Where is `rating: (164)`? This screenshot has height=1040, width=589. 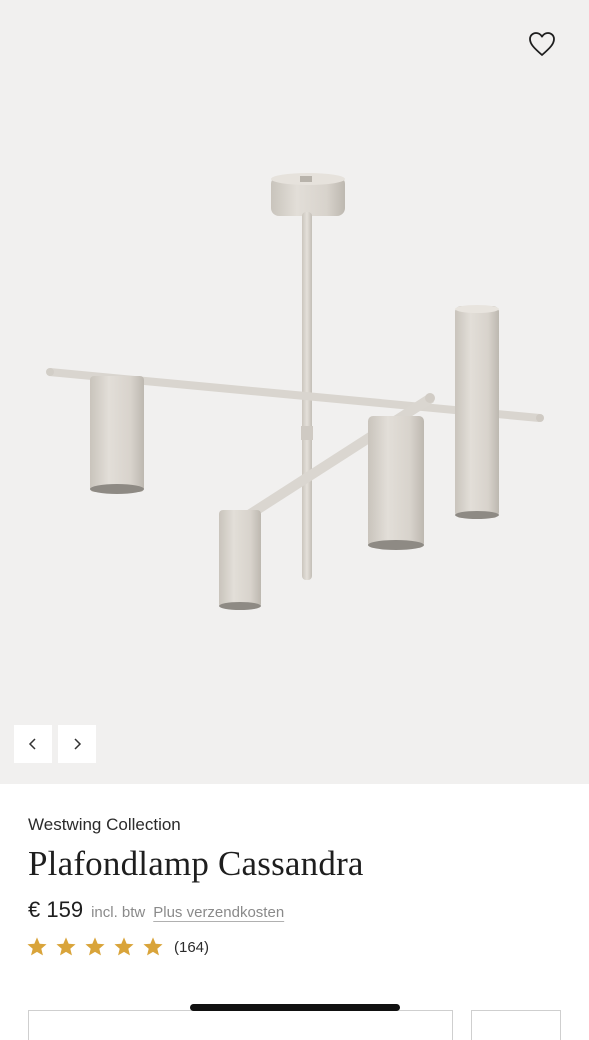
rating: (164) is located at coordinates (117, 947).